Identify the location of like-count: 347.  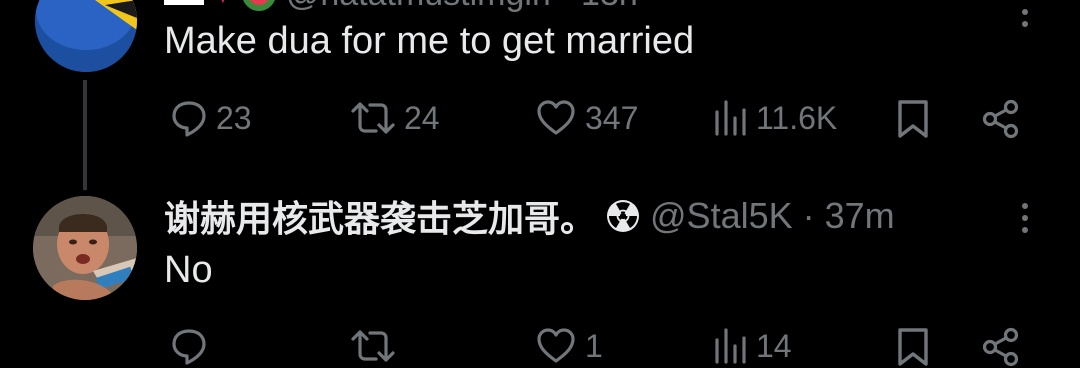
(612, 117).